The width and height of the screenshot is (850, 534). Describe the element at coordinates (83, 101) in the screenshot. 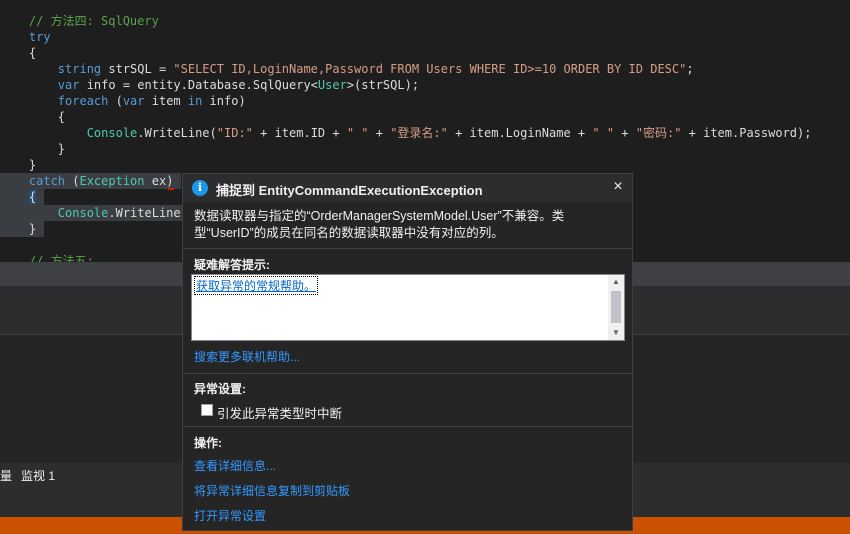

I see `code-token: foreach` at that location.